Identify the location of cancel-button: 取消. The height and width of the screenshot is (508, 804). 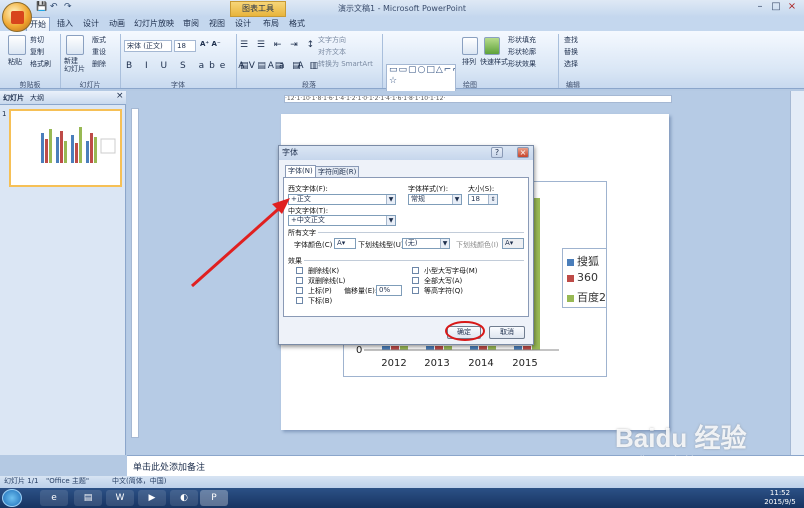
(507, 332).